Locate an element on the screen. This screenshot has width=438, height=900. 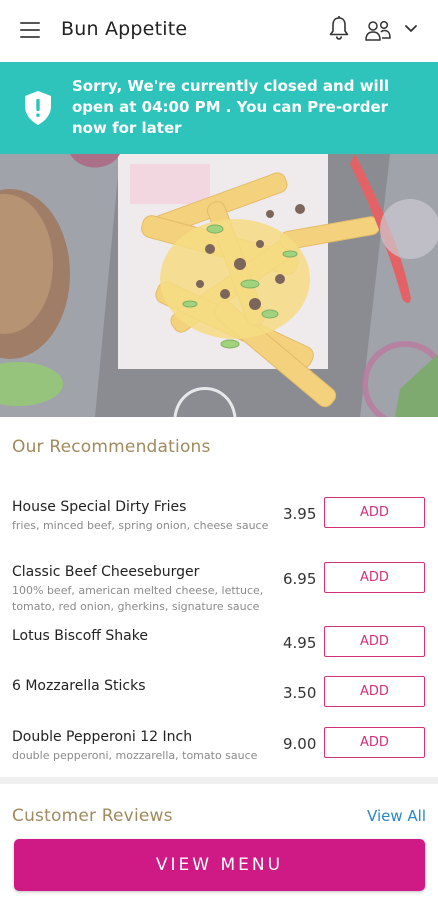
bell-icon is located at coordinates (339, 28).